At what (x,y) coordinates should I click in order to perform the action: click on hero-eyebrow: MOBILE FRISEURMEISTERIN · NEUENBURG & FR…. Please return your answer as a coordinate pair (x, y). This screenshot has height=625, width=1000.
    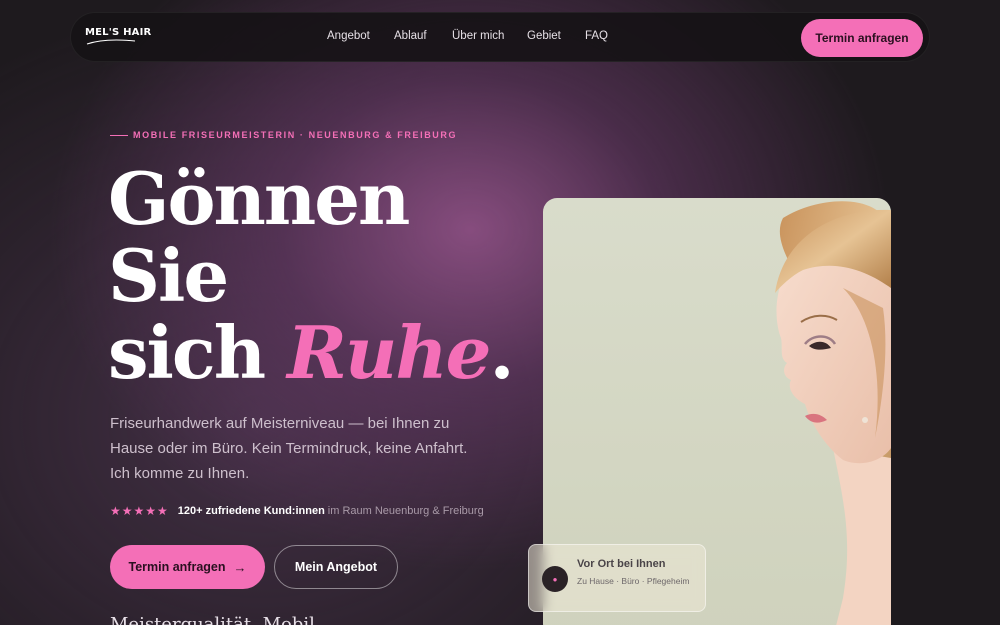
    Looking at the image, I should click on (283, 135).